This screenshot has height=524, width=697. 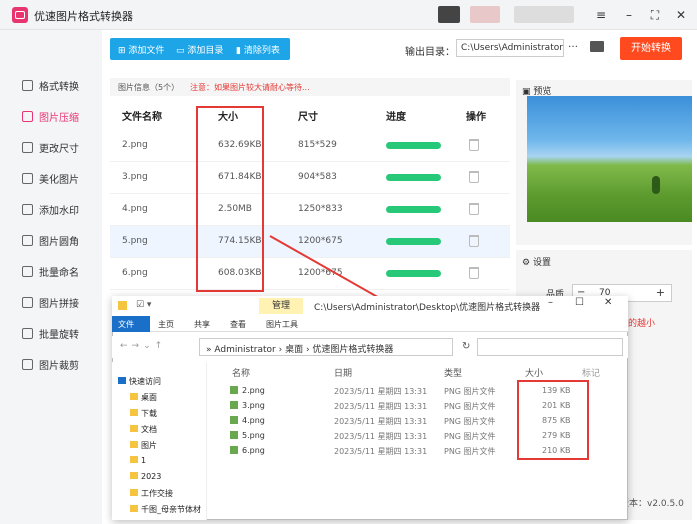 What do you see at coordinates (169, 429) in the screenshot?
I see `nav-tree-item: 文档` at bounding box center [169, 429].